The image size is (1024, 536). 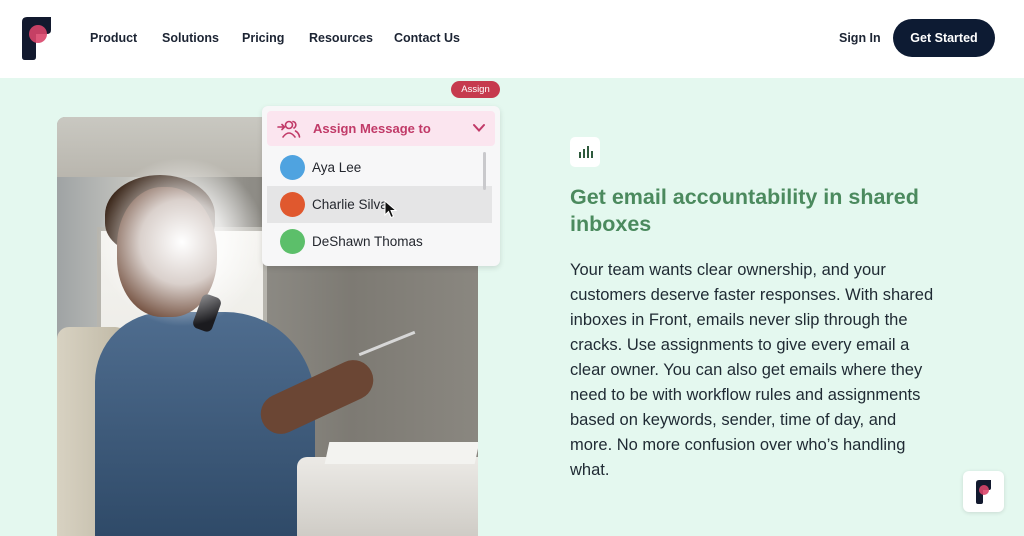 I want to click on nav-solutions: Solutions, so click(x=190, y=38).